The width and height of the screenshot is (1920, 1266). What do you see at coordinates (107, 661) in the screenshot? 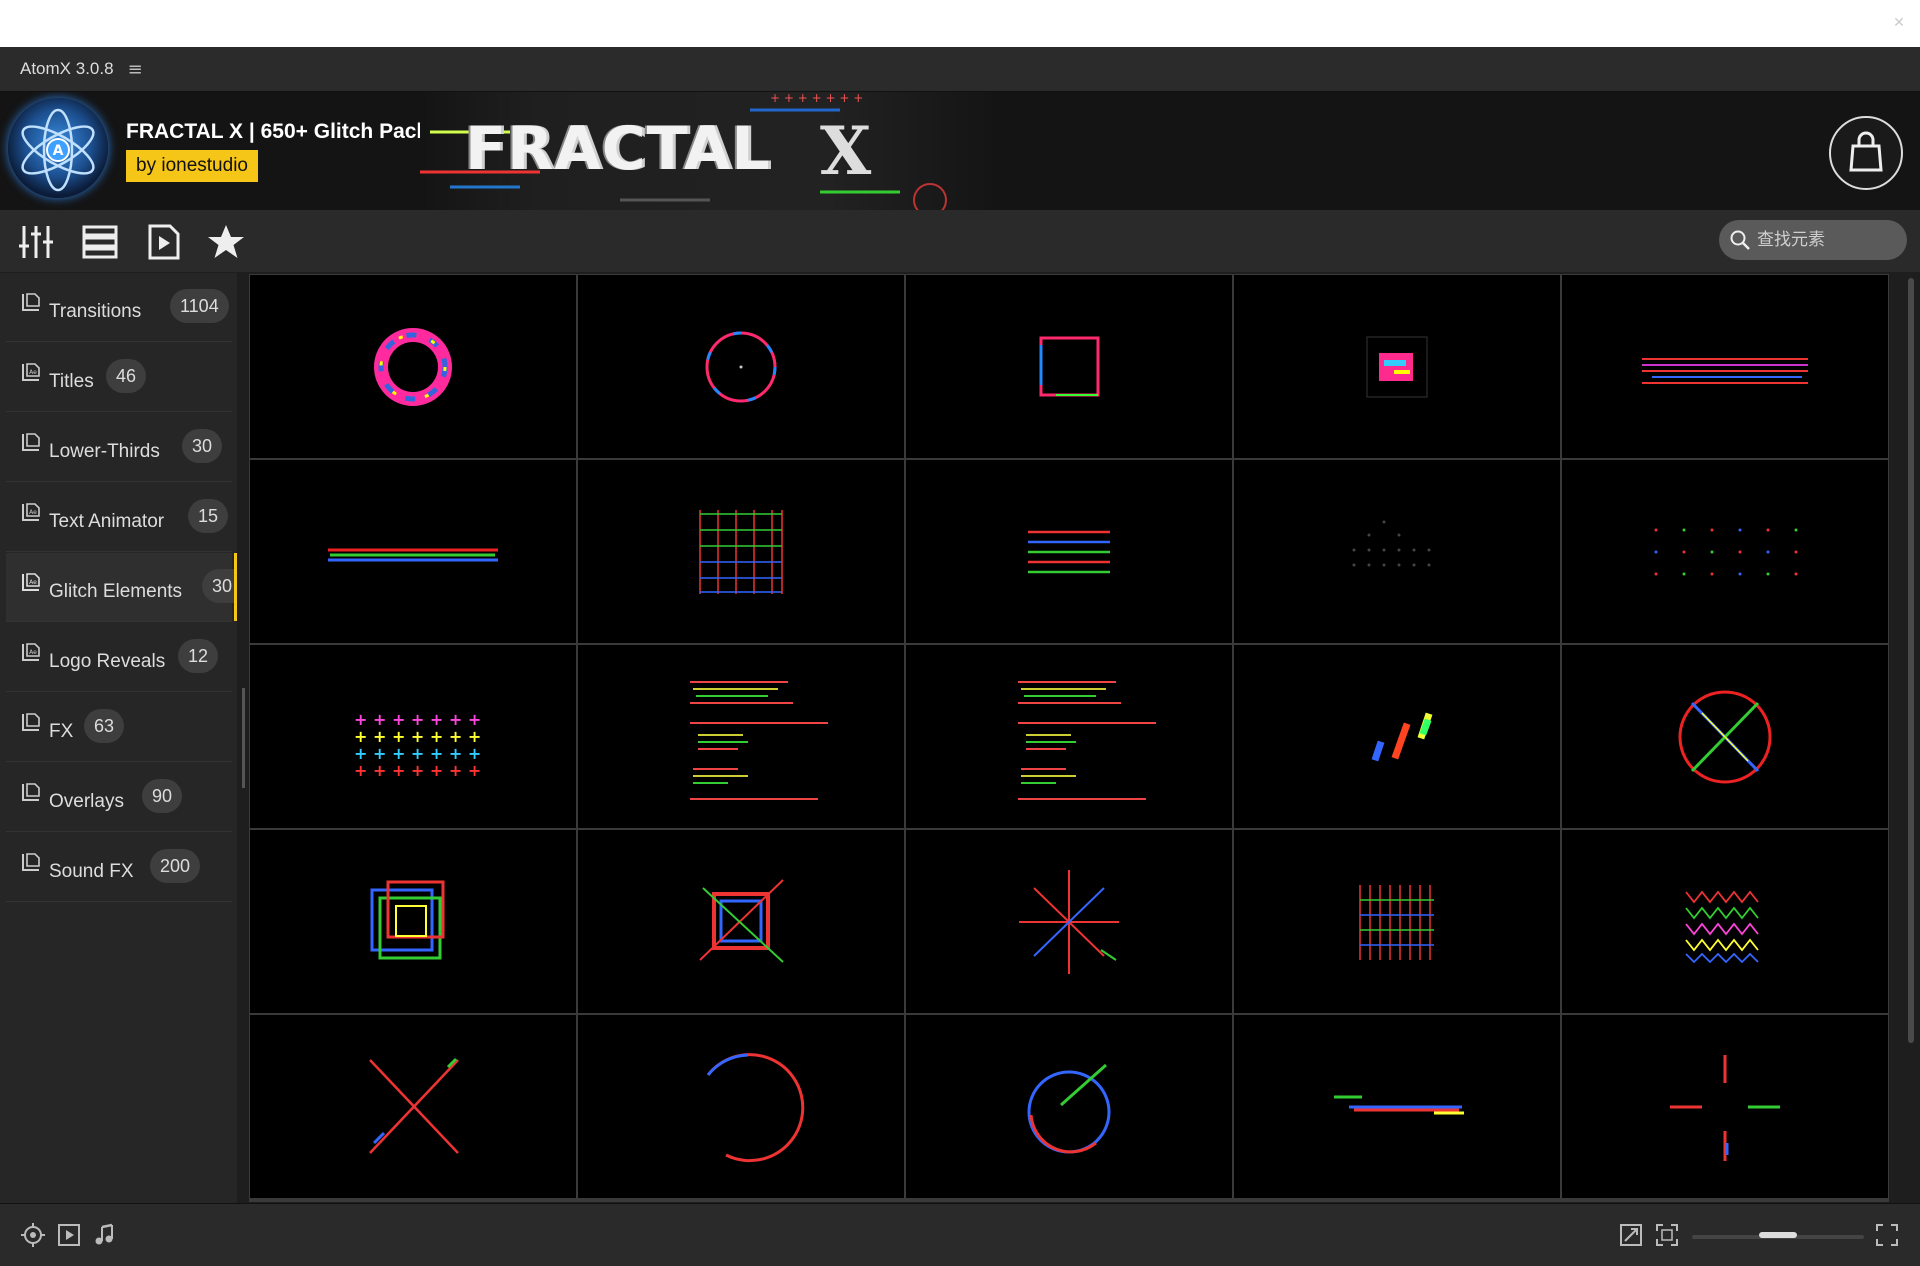
I see `category-label: Logo Reveals` at bounding box center [107, 661].